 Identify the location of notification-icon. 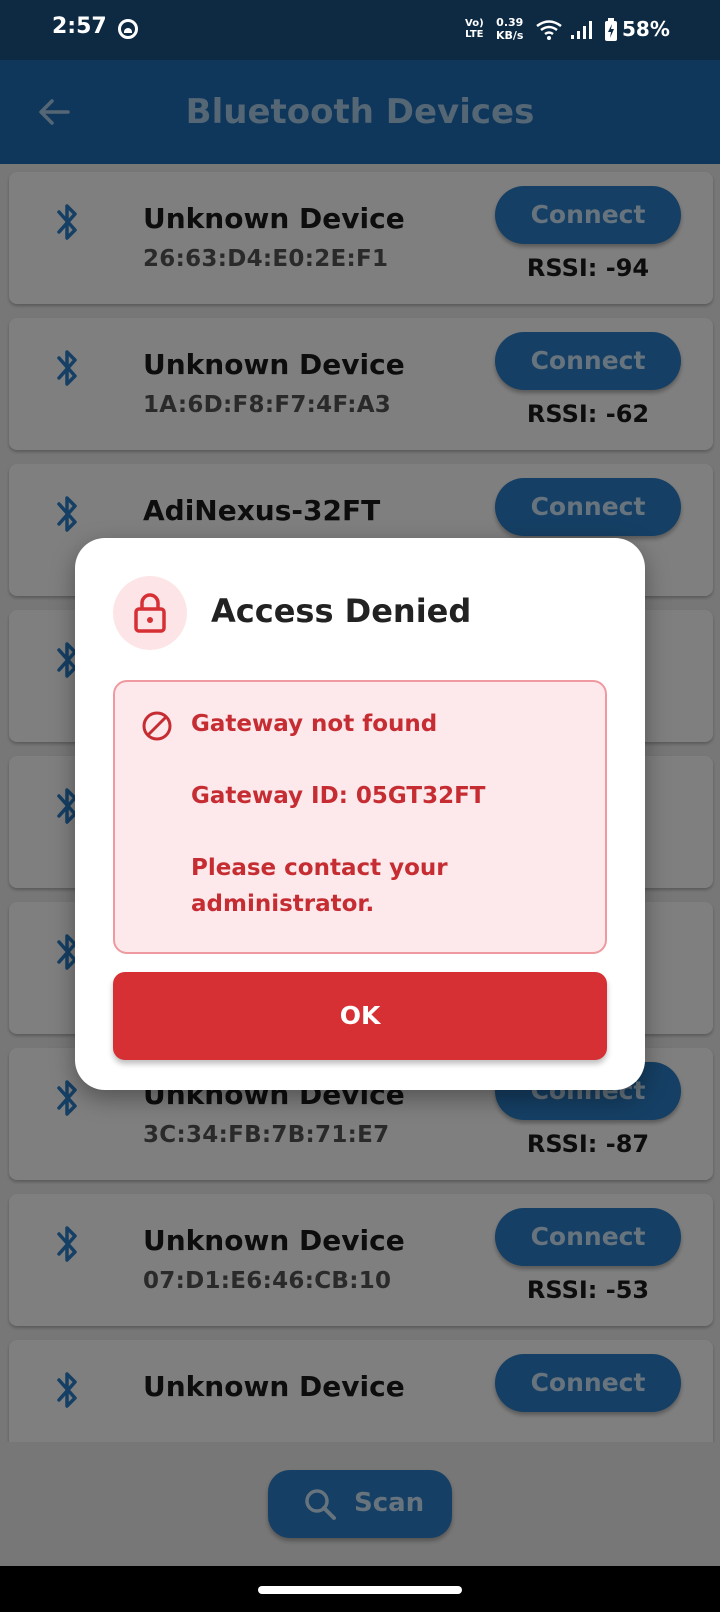
(128, 29).